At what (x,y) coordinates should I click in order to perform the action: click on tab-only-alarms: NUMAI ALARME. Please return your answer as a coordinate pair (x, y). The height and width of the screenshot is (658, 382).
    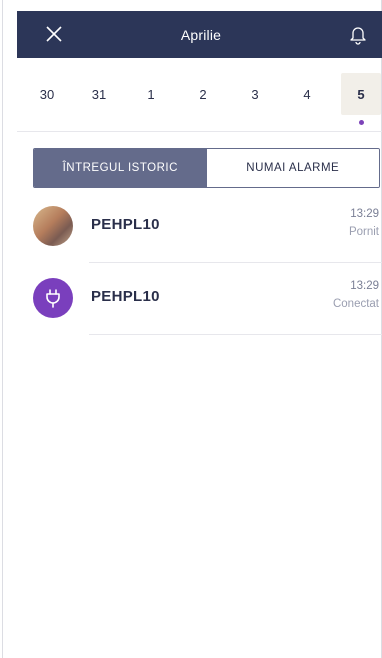
    Looking at the image, I should click on (292, 168).